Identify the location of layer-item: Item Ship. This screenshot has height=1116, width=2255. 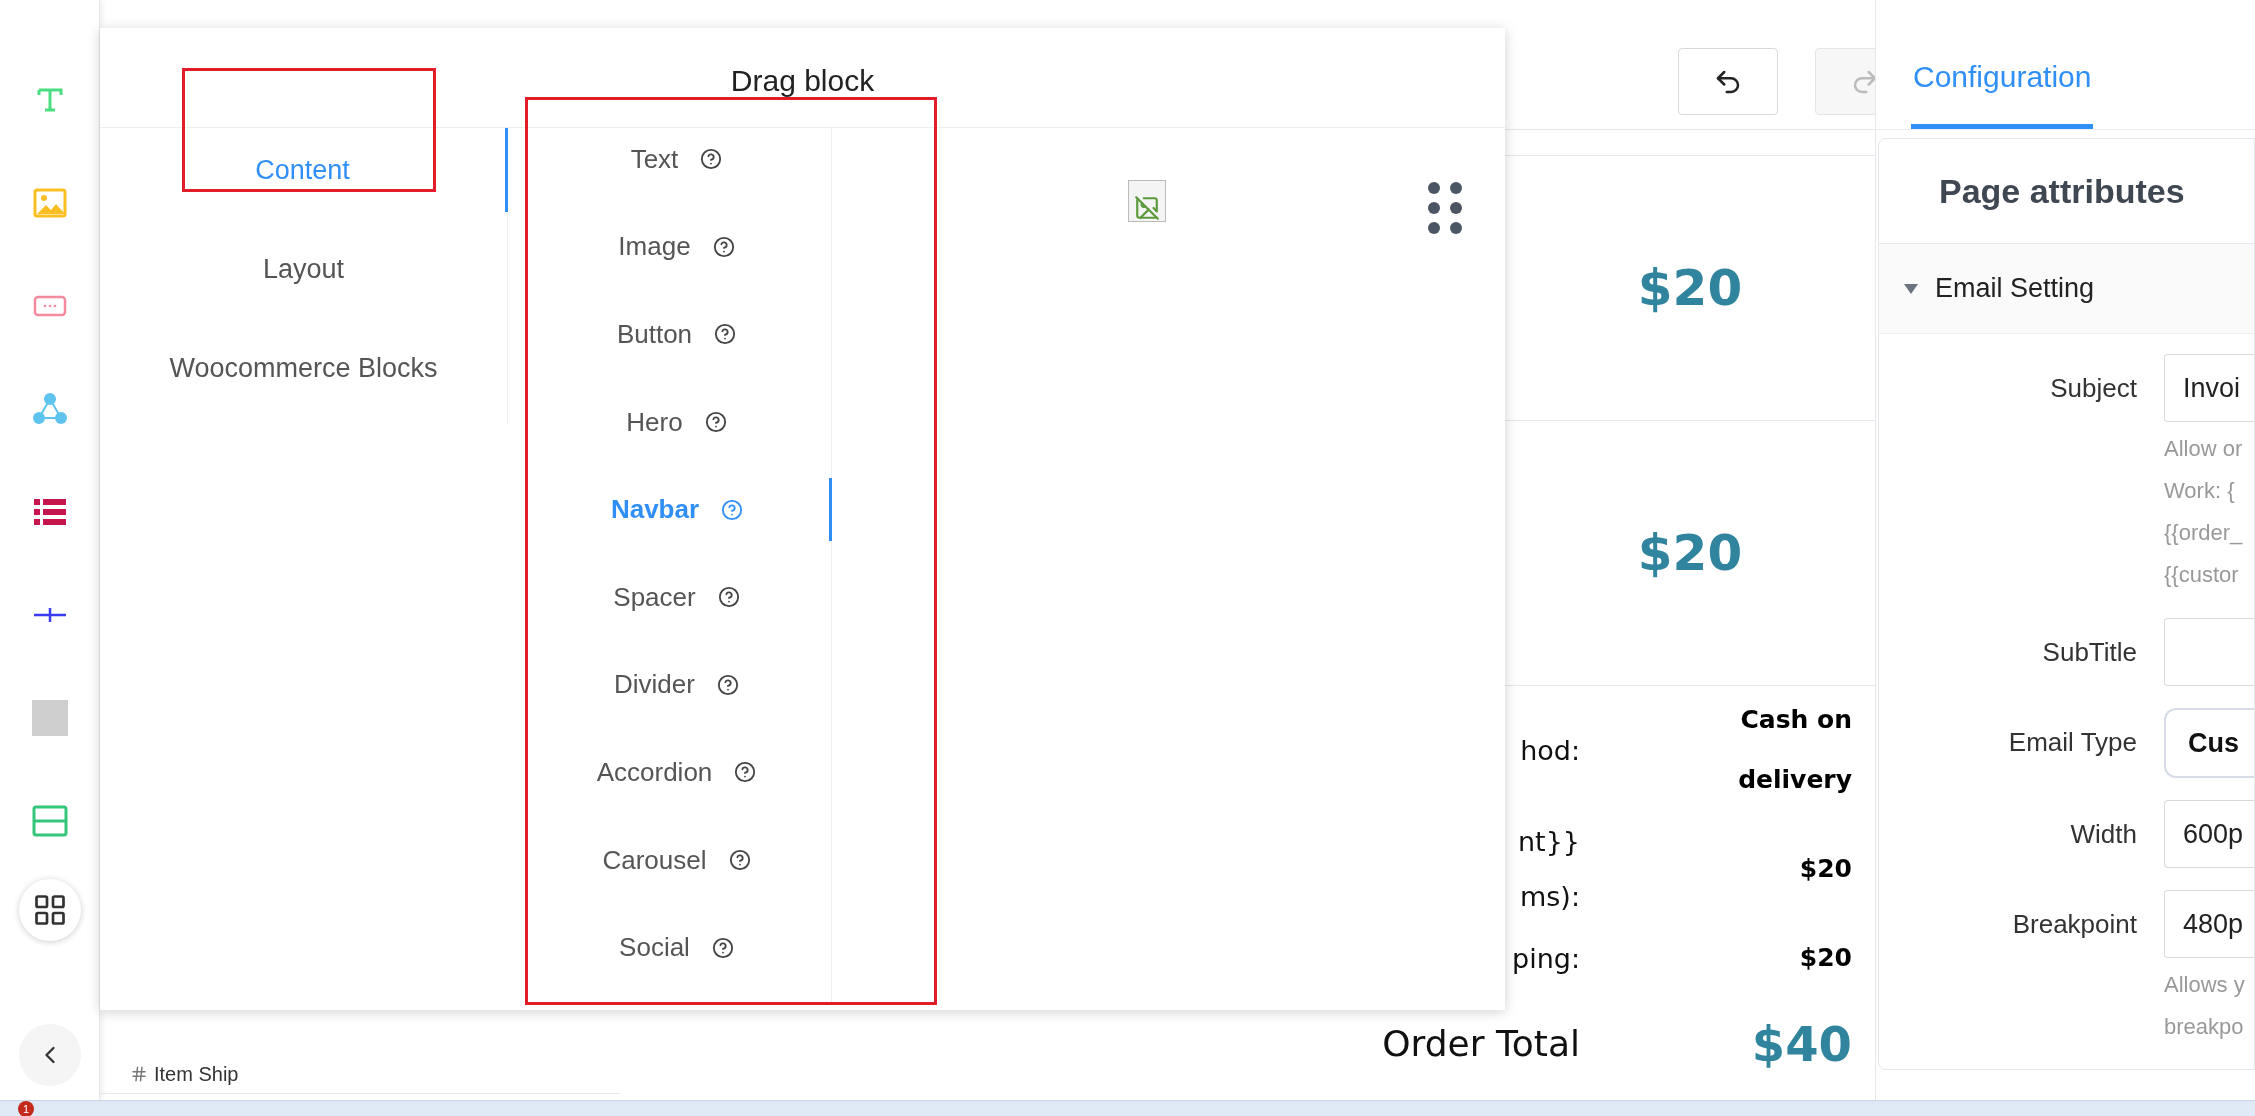
(360, 1074).